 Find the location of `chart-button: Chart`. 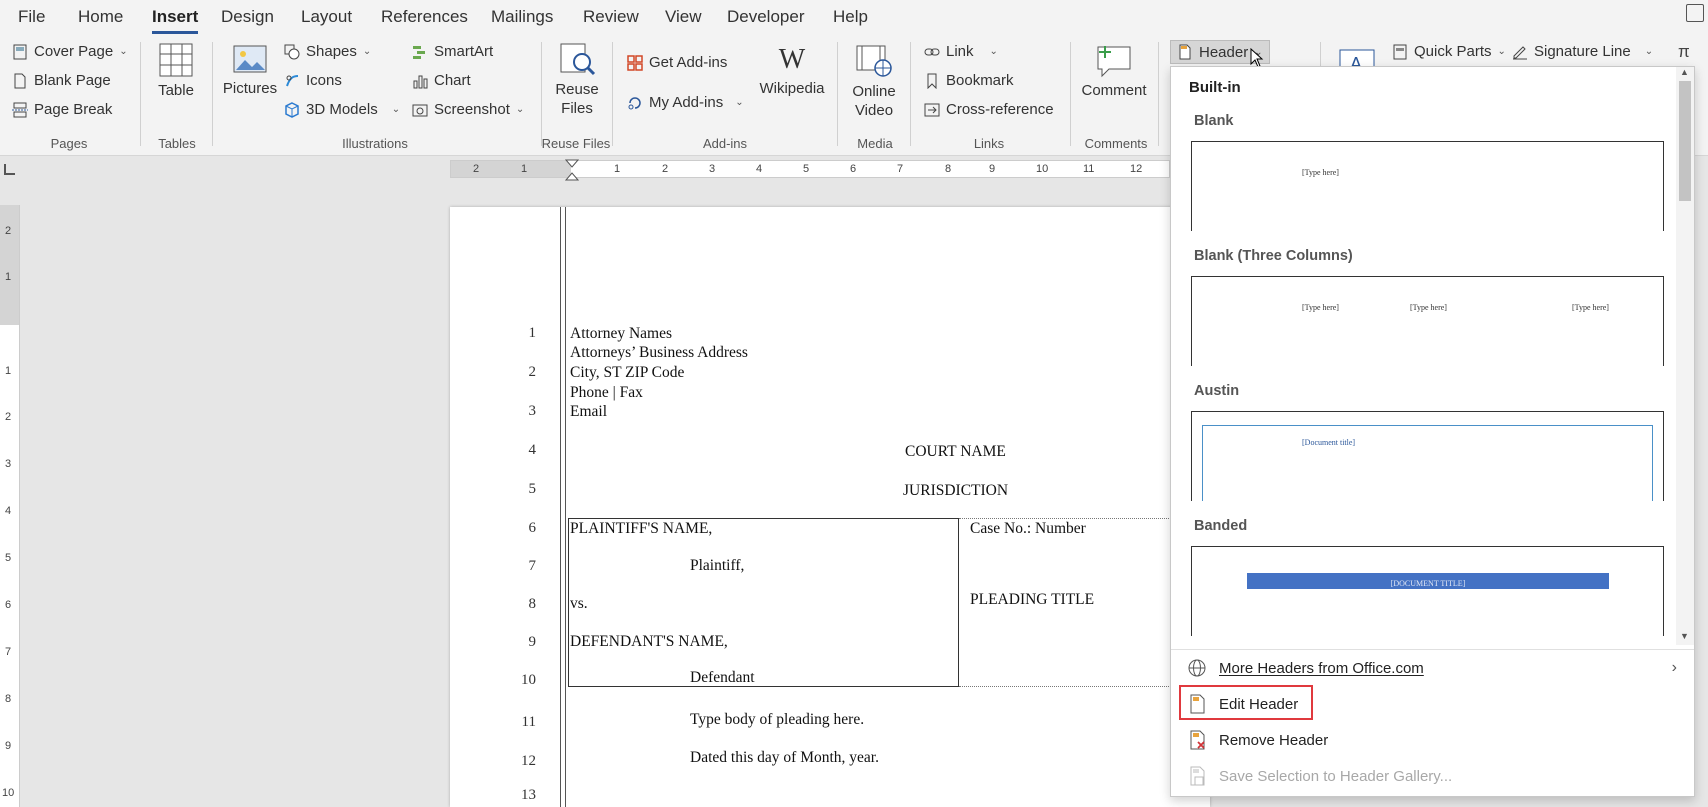

chart-button: Chart is located at coordinates (441, 80).